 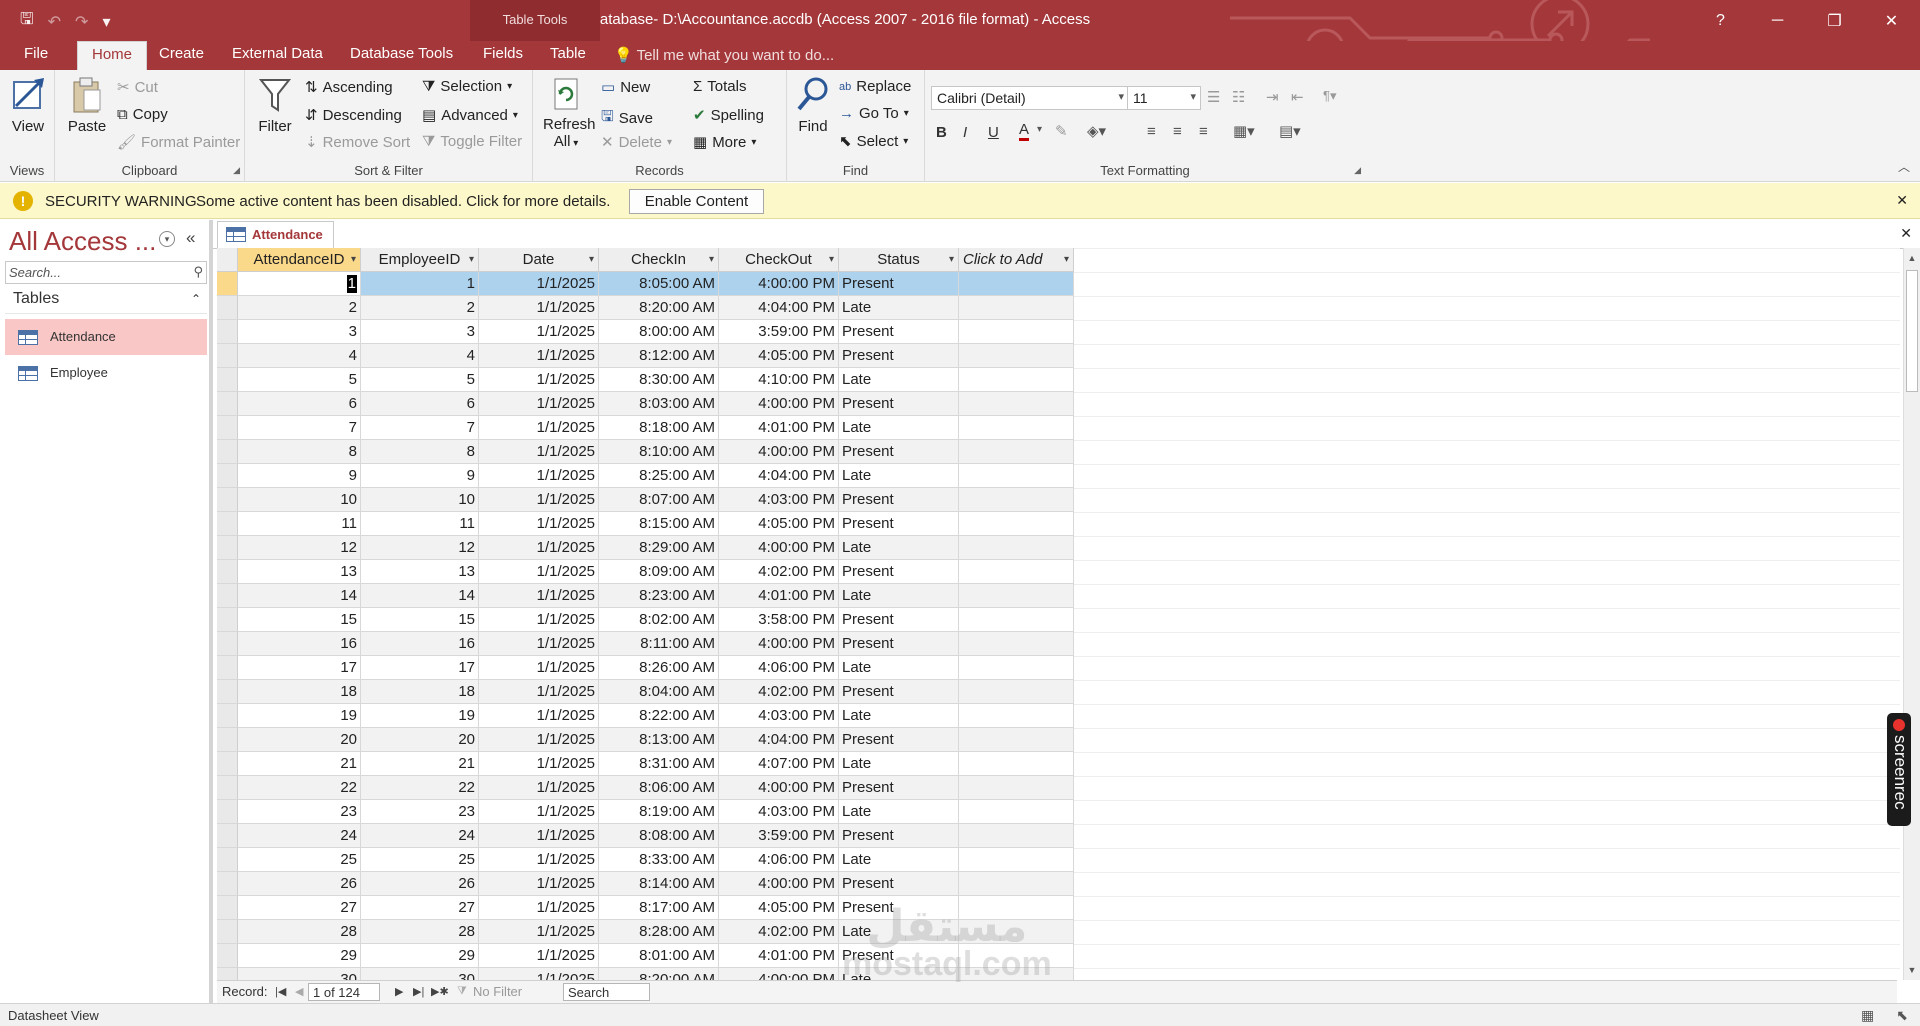 What do you see at coordinates (779, 332) in the screenshot?
I see `table-cell: 3:59:00 PM` at bounding box center [779, 332].